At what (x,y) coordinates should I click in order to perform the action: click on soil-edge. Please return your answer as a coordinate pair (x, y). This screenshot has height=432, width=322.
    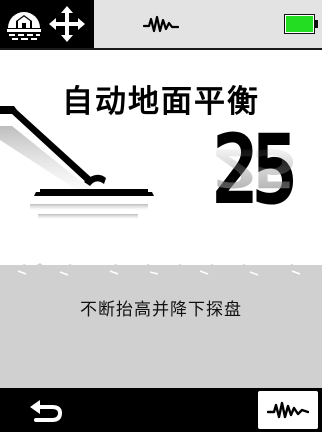
    Looking at the image, I should click on (161, 270).